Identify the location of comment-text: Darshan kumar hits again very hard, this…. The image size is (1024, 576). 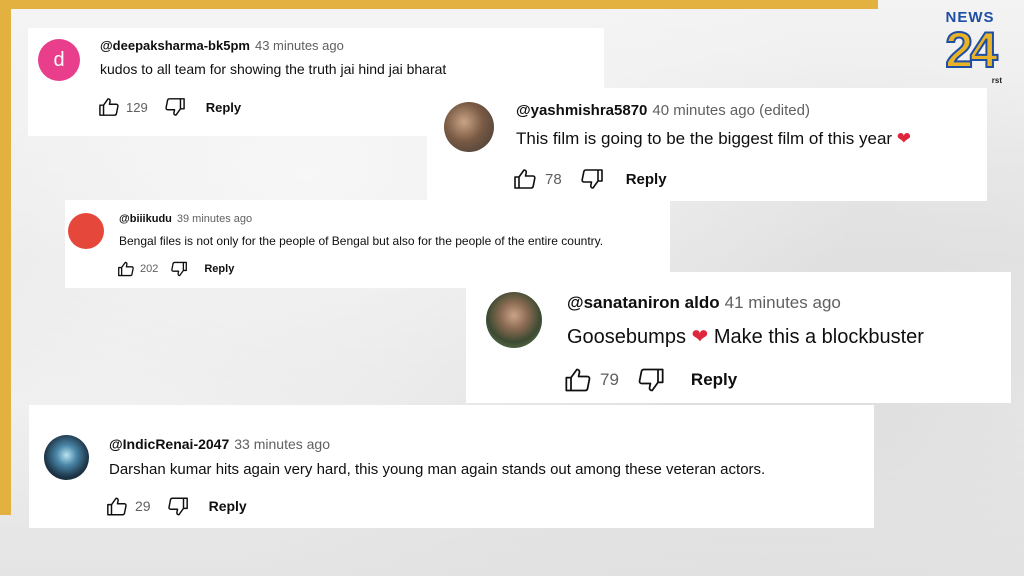
(437, 469).